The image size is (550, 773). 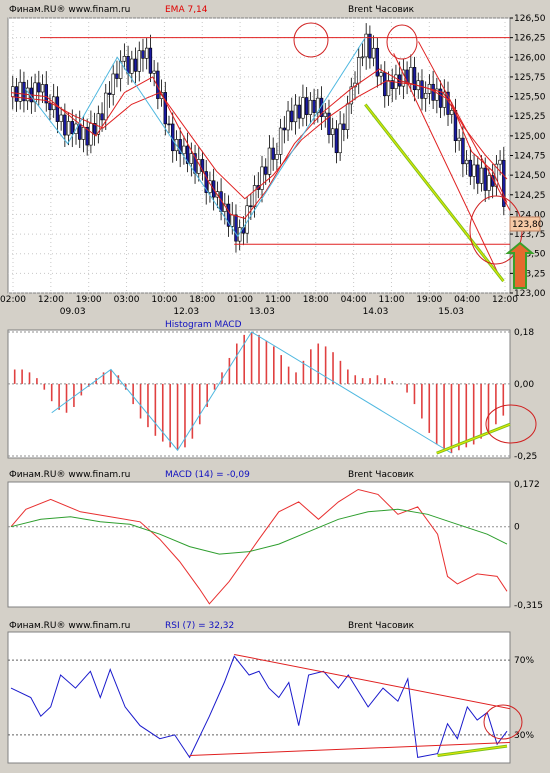 I want to click on price-y-tick: 125,50, so click(x=530, y=98).